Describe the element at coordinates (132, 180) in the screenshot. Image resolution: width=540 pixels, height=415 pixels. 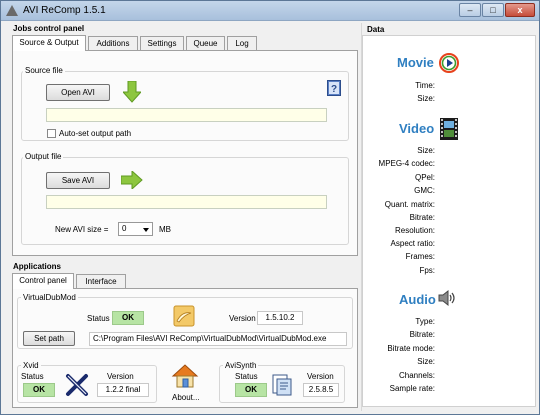
I see `right-arrow-icon` at that location.